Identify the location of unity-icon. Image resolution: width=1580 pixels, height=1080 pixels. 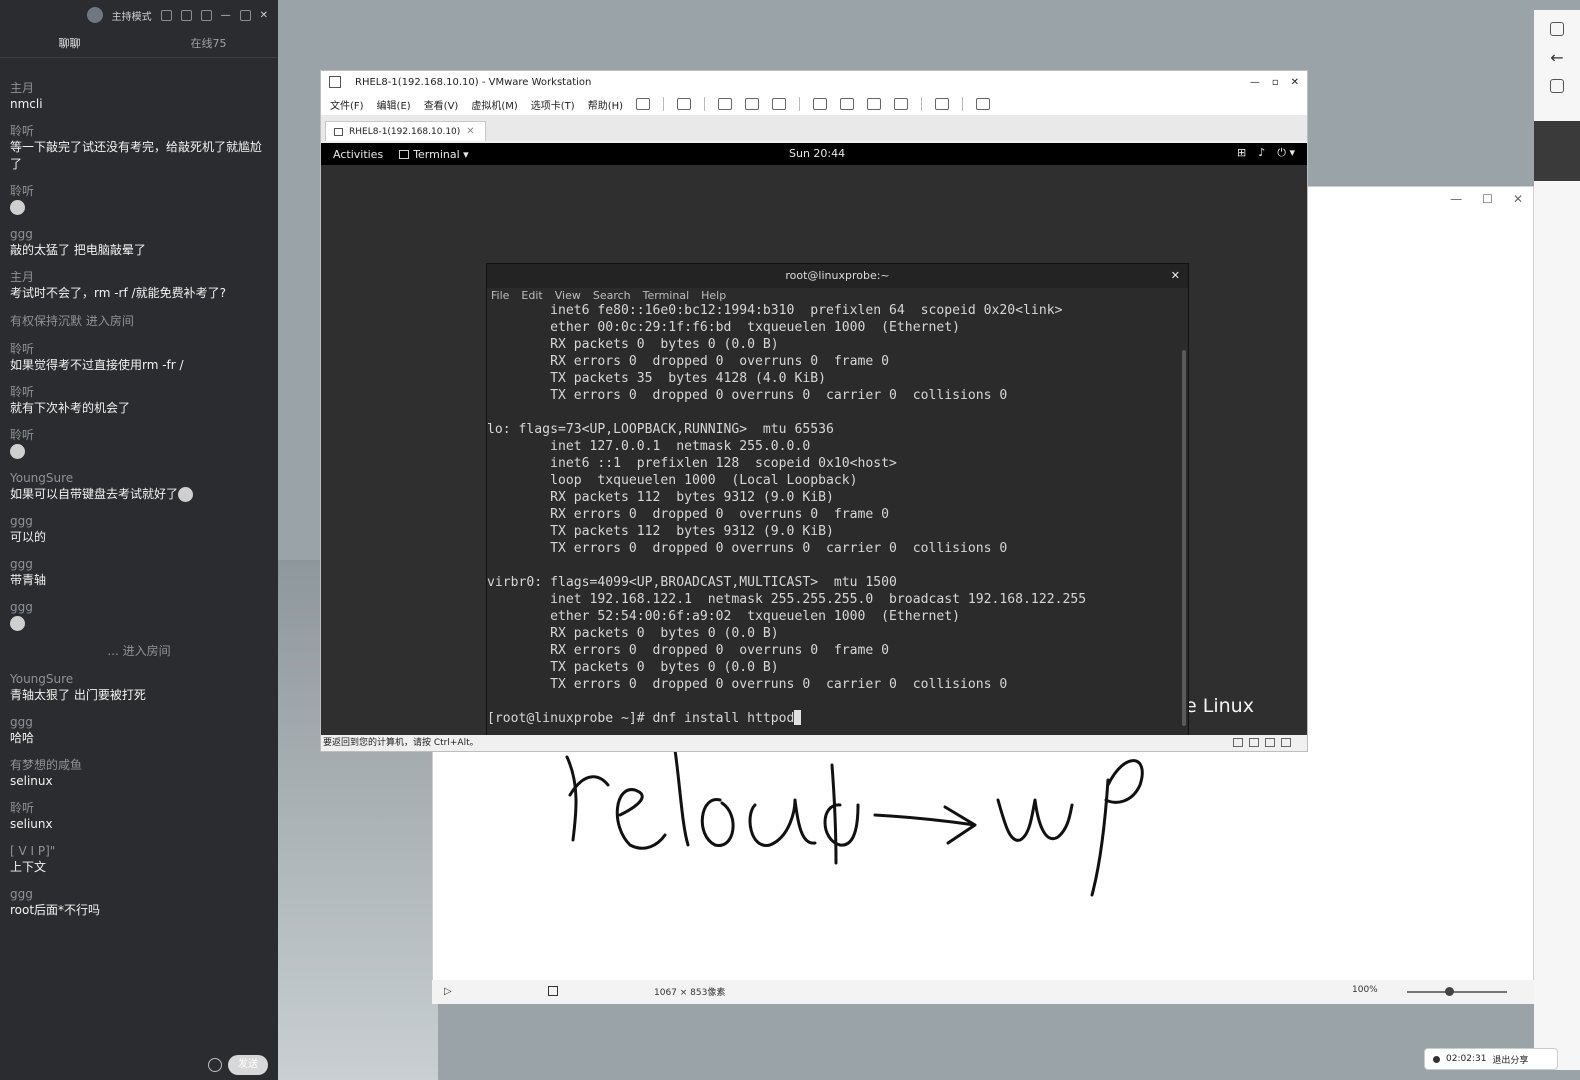
(901, 104).